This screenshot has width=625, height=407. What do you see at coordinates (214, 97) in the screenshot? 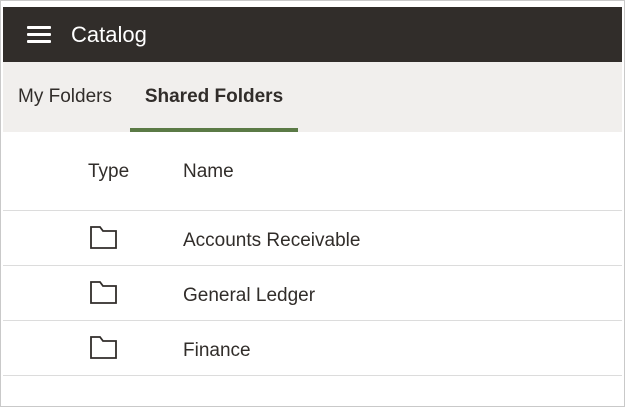
I see `tab-shared-folders: Shared Folders` at bounding box center [214, 97].